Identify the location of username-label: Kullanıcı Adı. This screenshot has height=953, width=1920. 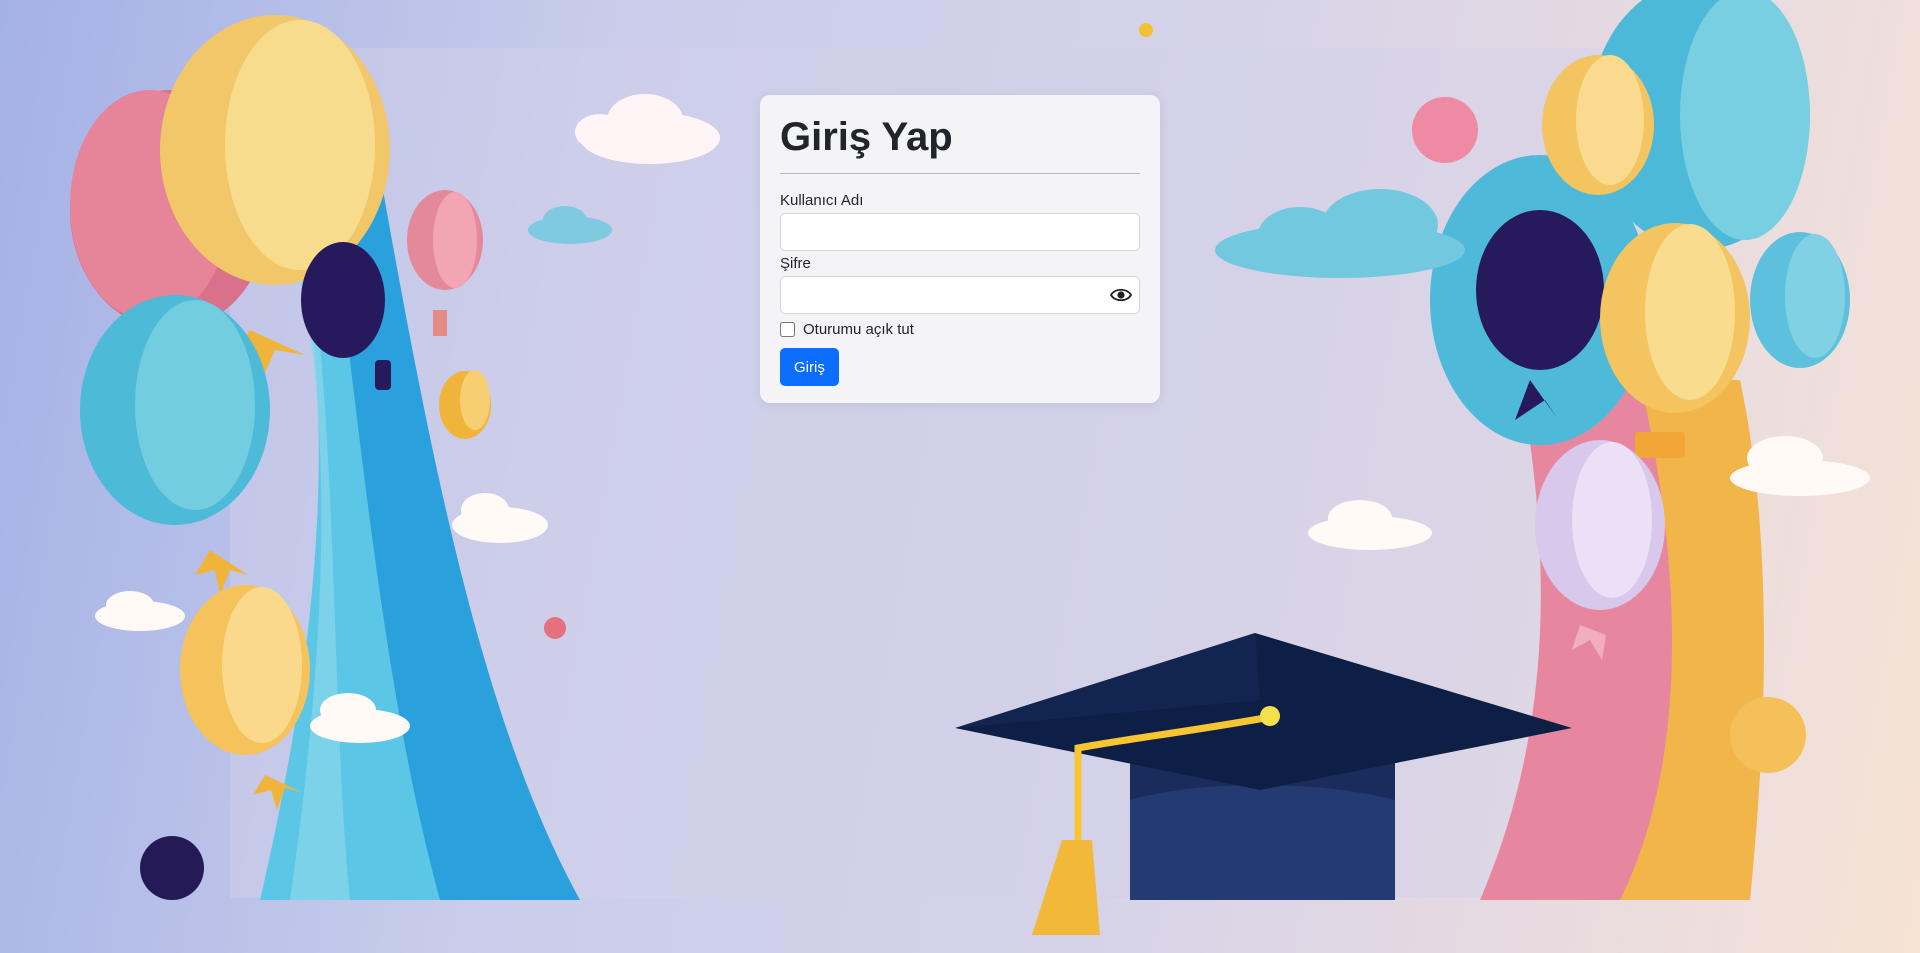
(822, 200).